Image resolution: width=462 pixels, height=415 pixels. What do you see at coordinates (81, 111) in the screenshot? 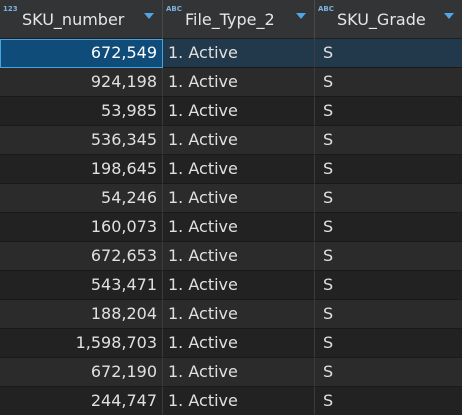
I see `cell-sku-number: 53,985` at bounding box center [81, 111].